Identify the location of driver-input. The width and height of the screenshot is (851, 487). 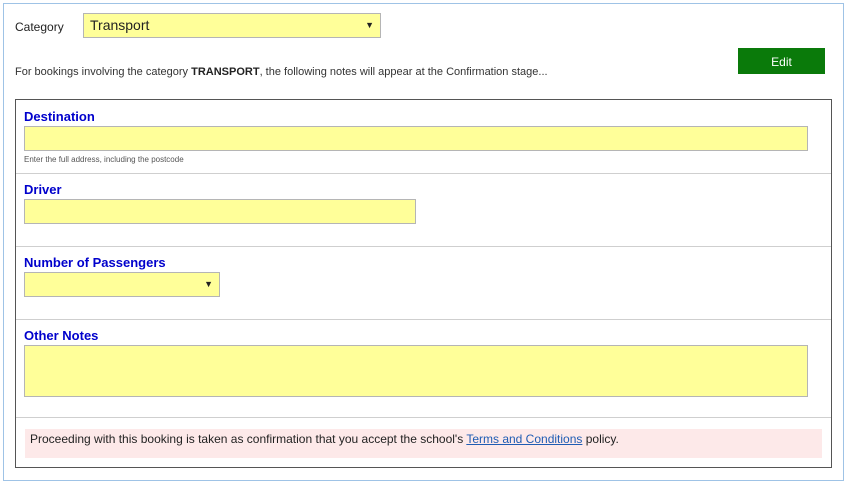
(220, 211).